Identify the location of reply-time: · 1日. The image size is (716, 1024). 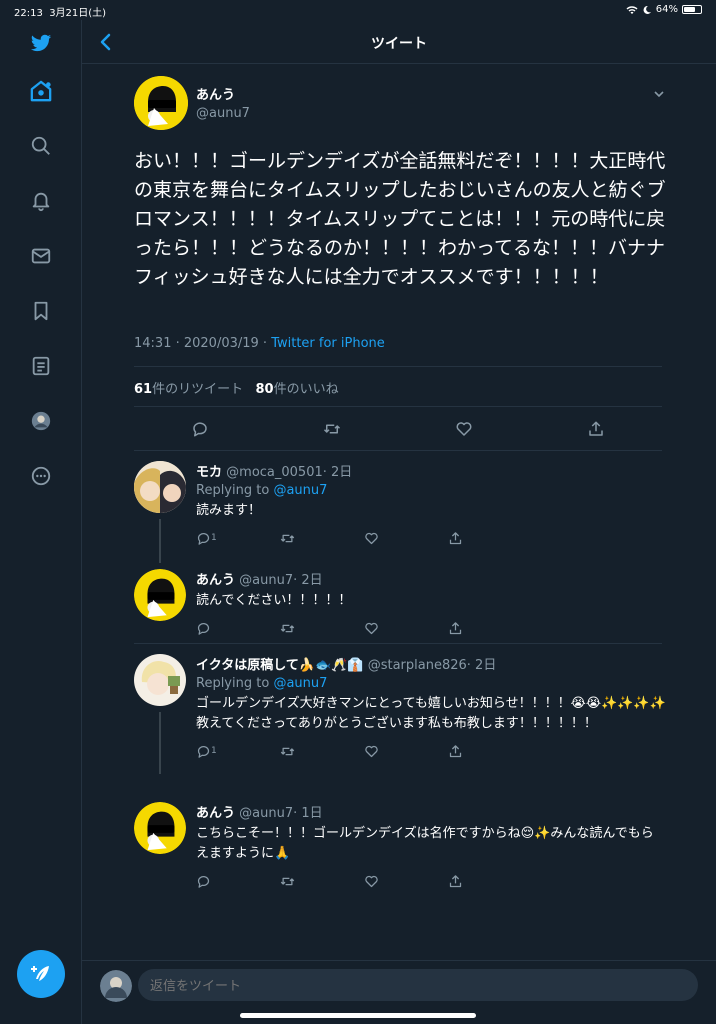
(308, 813).